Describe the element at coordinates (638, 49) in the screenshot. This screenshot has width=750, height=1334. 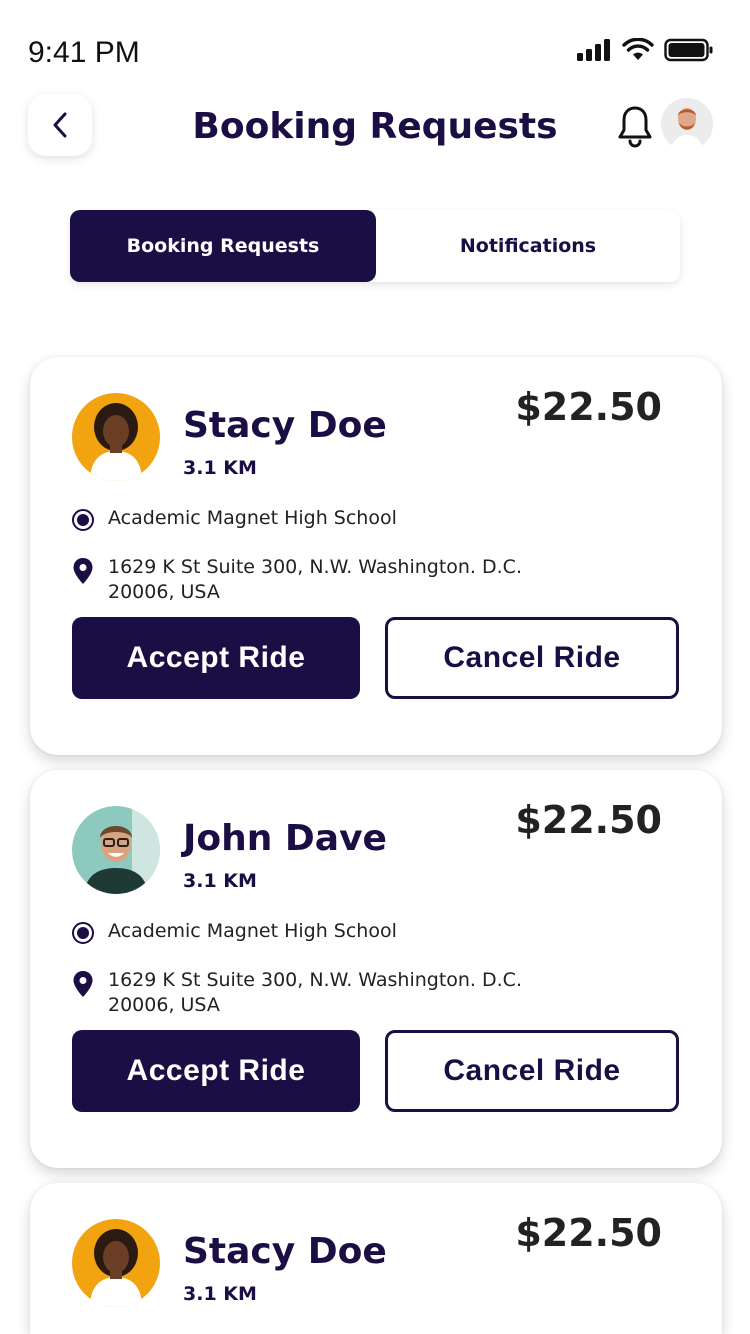
I see `wifi-icon` at that location.